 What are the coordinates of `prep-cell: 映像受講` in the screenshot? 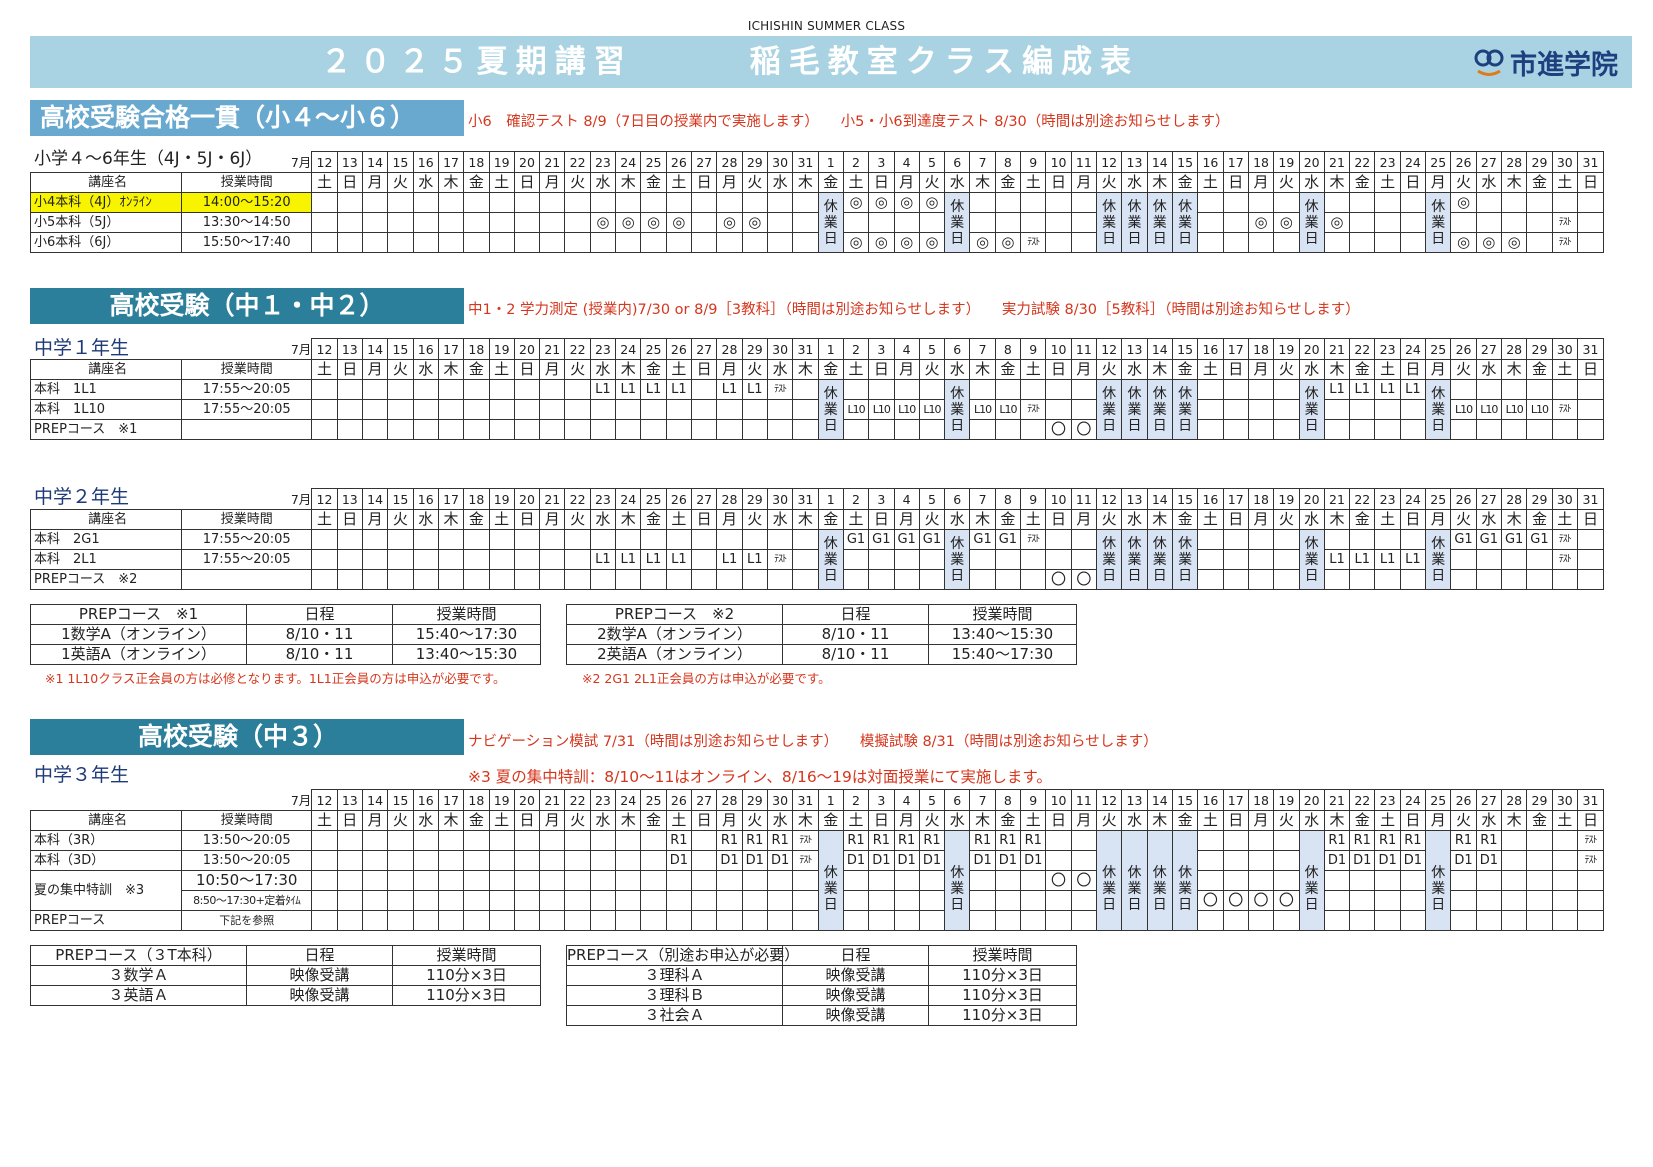 It's located at (855, 975).